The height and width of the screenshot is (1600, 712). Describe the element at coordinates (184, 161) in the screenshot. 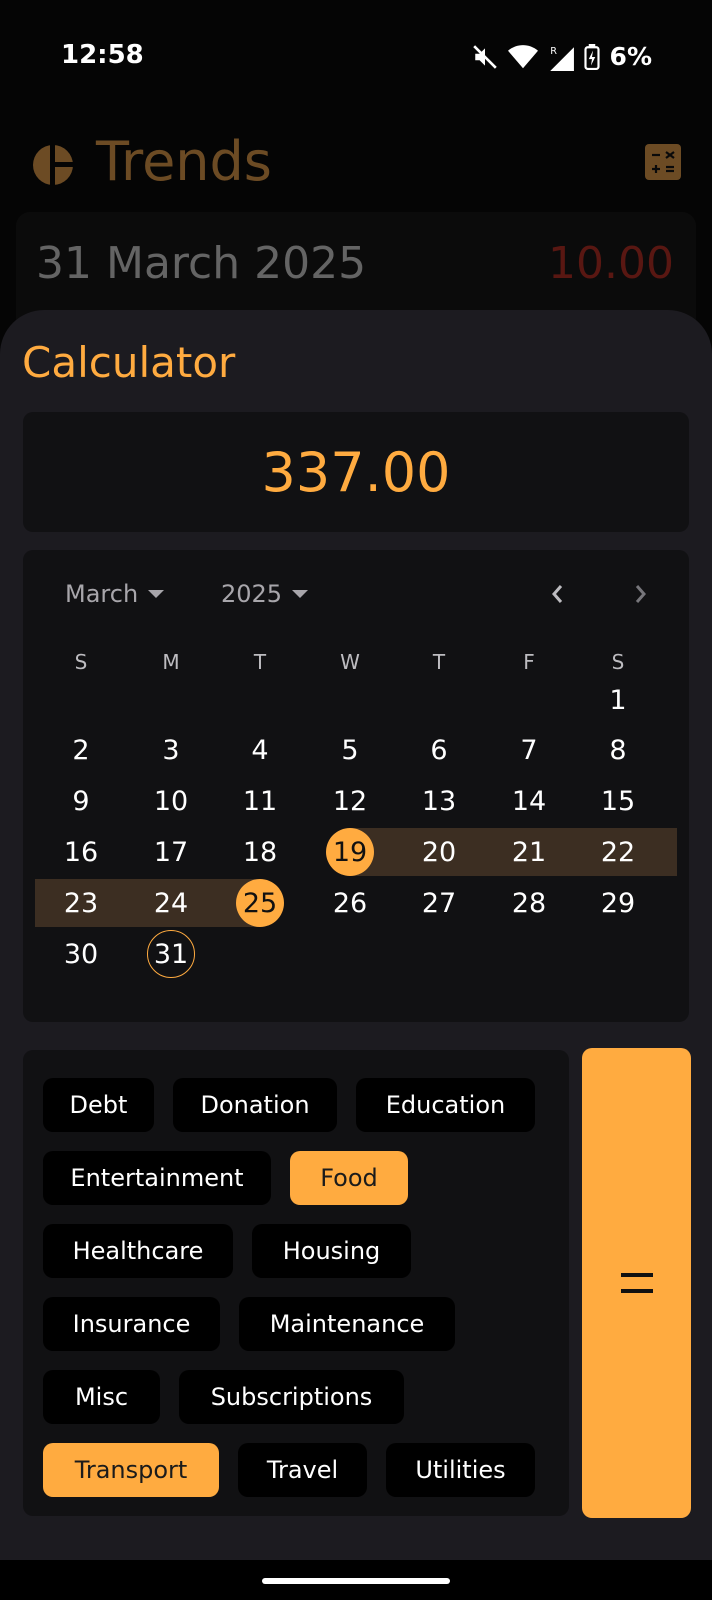

I see `app-title: Trends` at that location.